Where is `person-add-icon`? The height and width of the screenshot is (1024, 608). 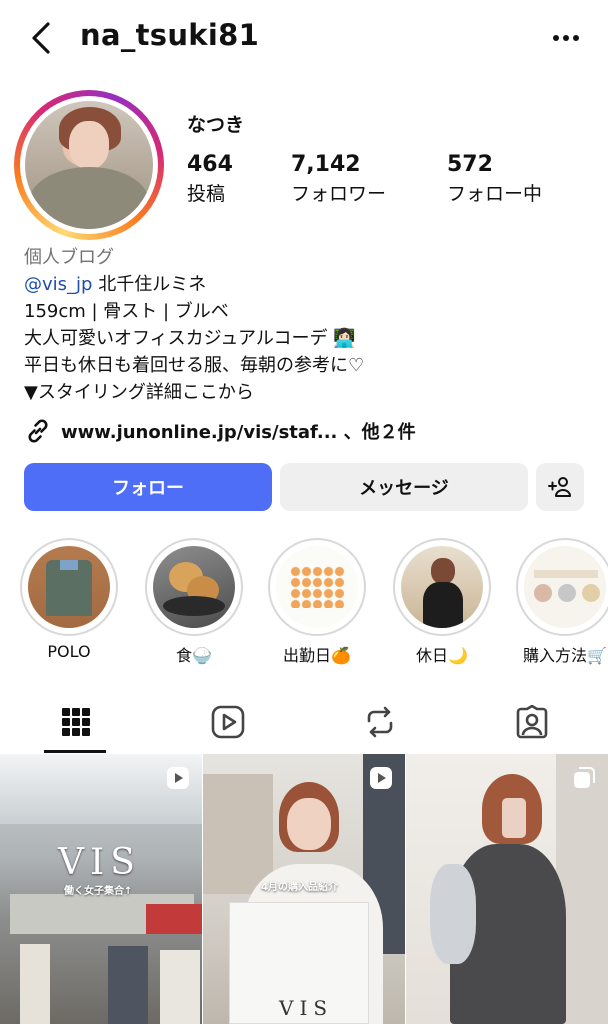
person-add-icon is located at coordinates (559, 487).